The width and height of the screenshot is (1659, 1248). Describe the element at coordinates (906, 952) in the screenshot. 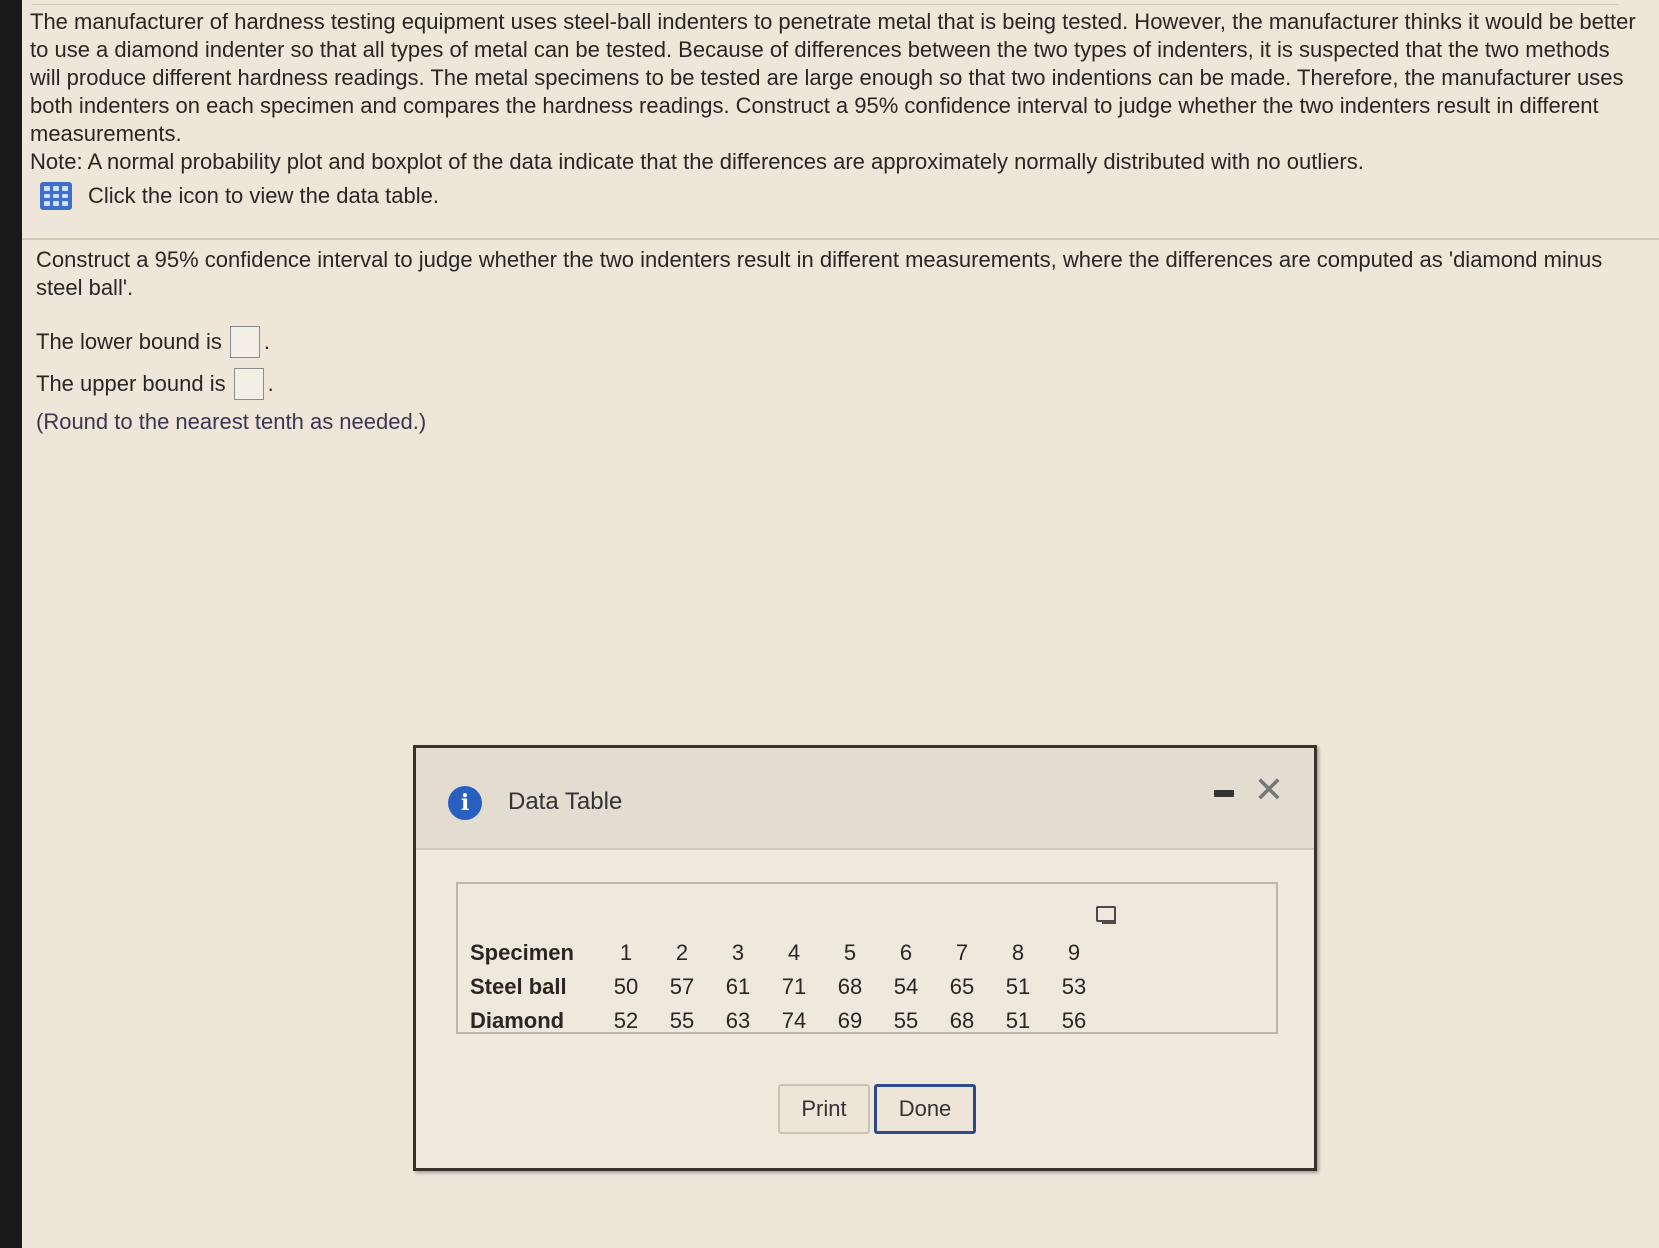

I see `table-cell: 6` at that location.